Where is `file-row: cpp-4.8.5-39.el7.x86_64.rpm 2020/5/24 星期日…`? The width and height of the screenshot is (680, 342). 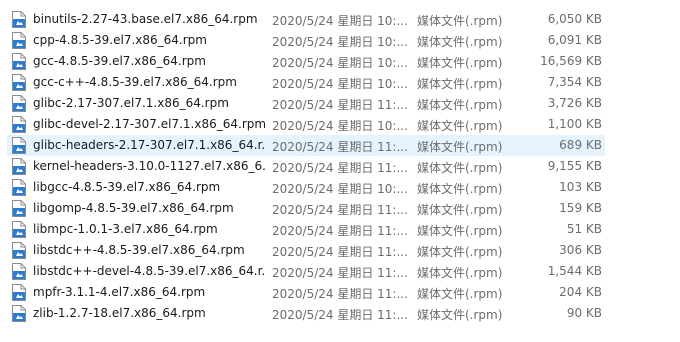
file-row: cpp-4.8.5-39.el7.x86_64.rpm 2020/5/24 星期日… is located at coordinates (340, 40).